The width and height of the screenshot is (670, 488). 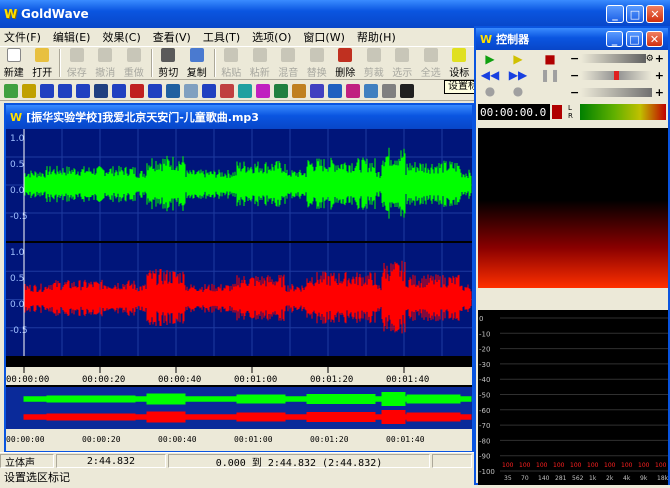 What do you see at coordinates (617, 58) in the screenshot?
I see `volume-slider: − ⚙ +` at bounding box center [617, 58].